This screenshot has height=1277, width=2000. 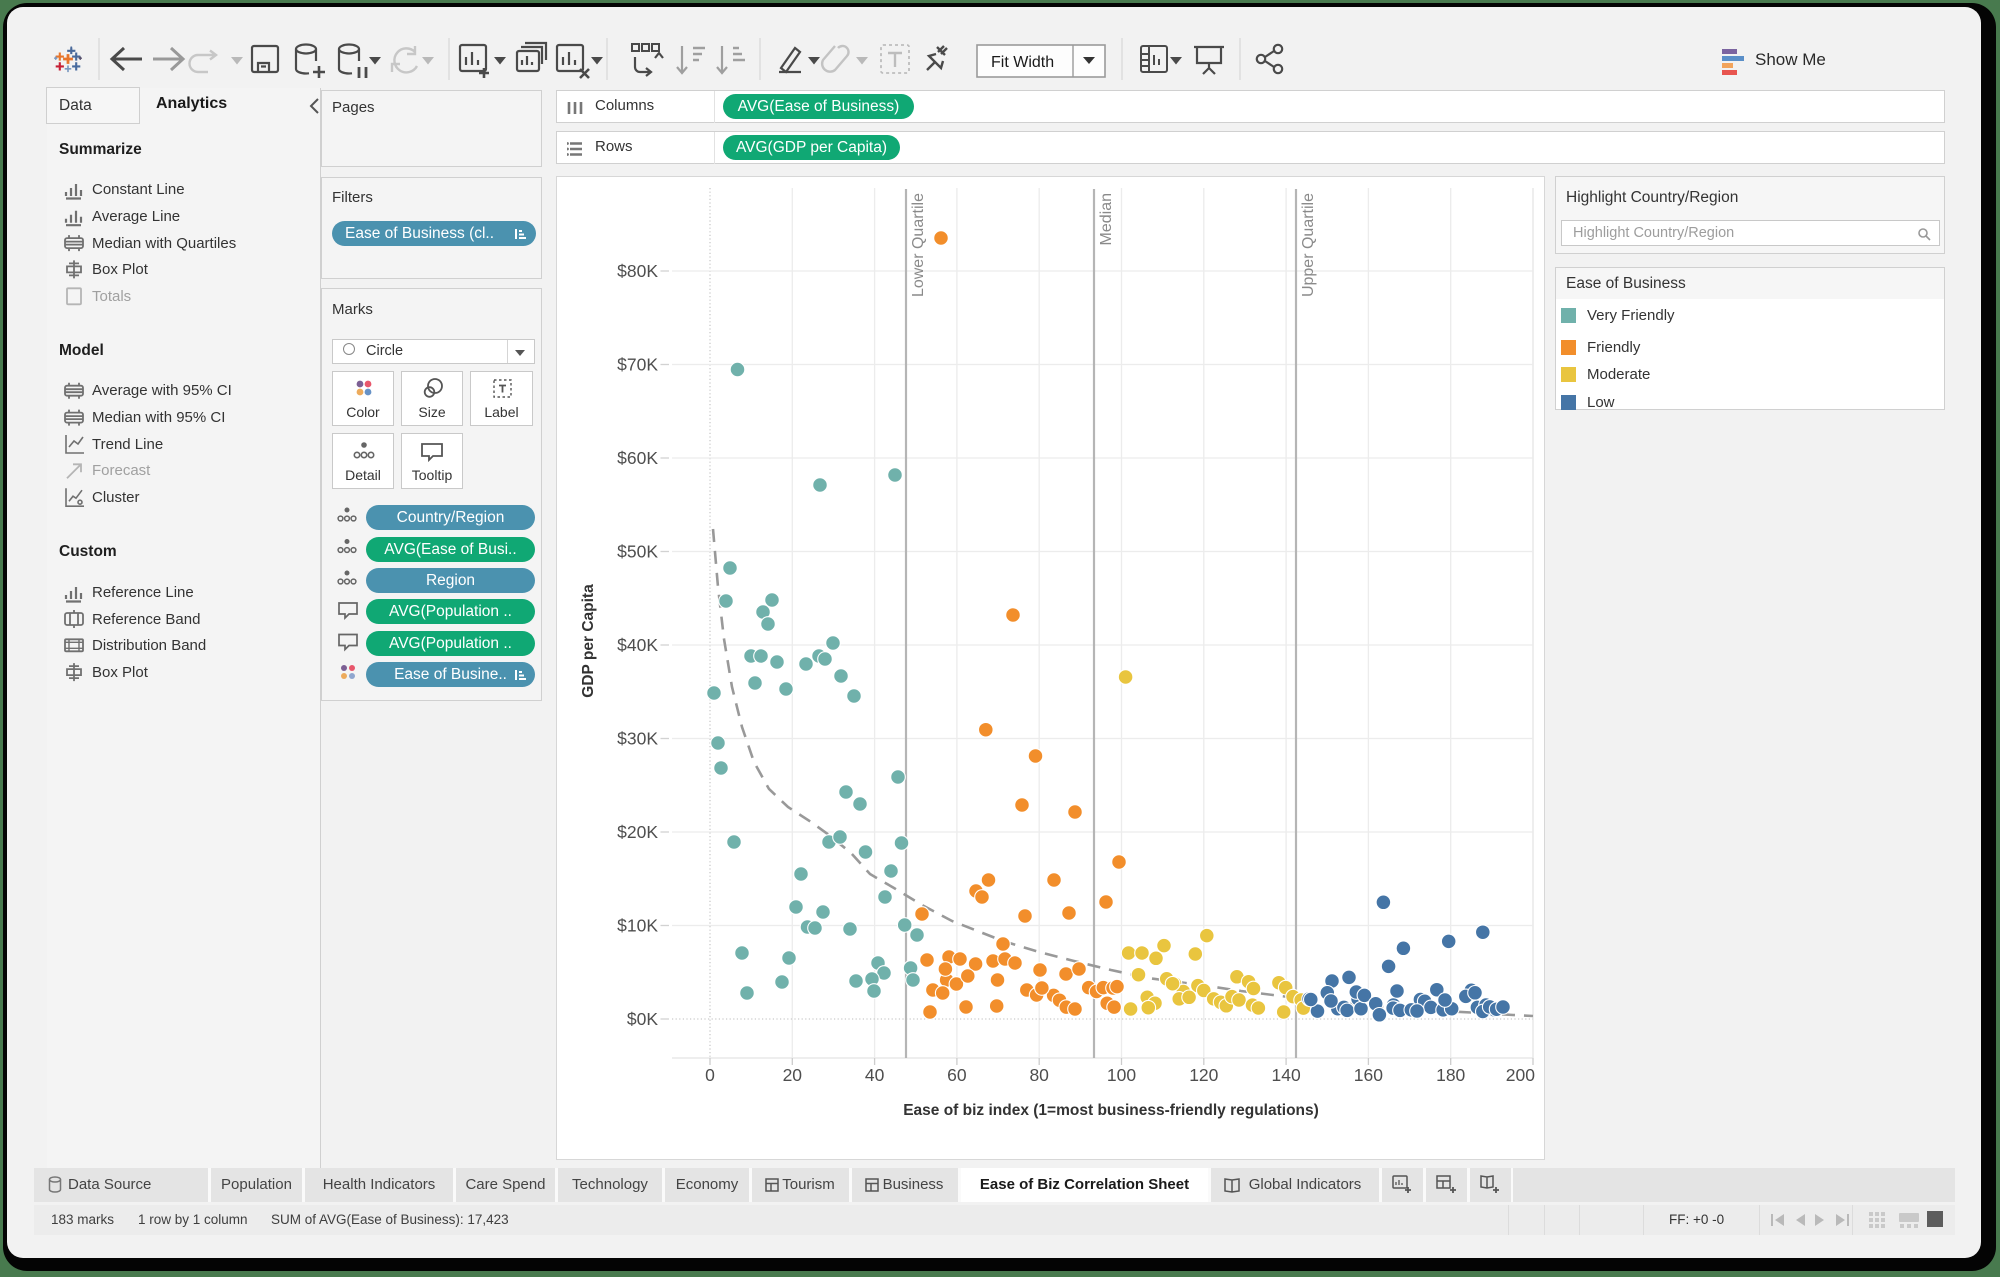 What do you see at coordinates (637, 739) in the screenshot?
I see `svg-text: $30K` at bounding box center [637, 739].